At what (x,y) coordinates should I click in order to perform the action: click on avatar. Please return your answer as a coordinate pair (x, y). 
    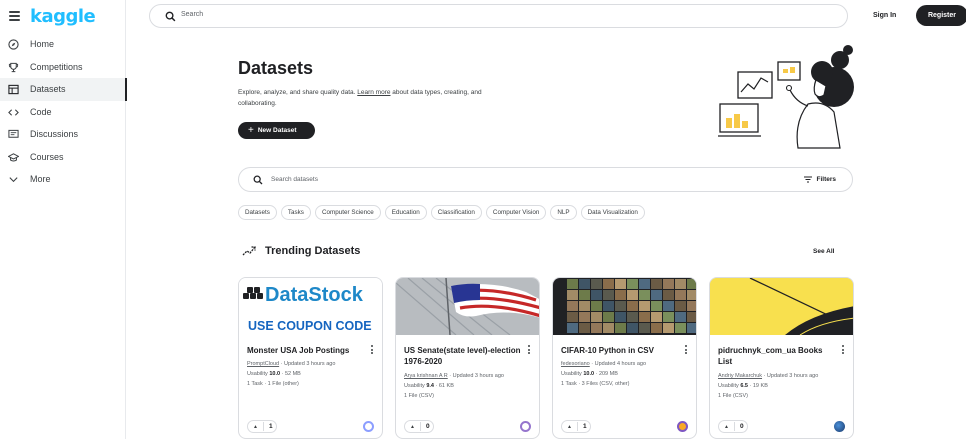
    Looking at the image, I should click on (839, 426).